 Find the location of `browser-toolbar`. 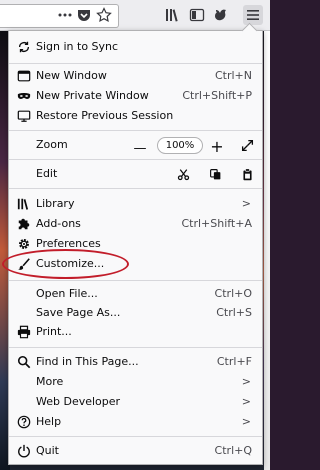

browser-toolbar is located at coordinates (135, 15).